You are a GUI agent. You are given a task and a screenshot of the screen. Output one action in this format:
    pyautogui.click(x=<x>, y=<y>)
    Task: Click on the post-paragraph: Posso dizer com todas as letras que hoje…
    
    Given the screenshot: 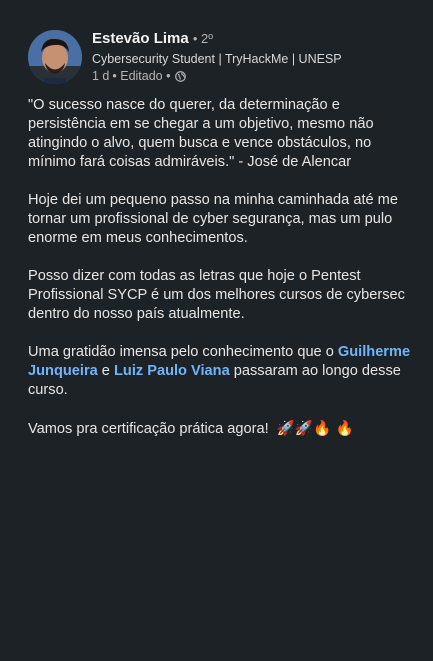 What is the action you would take?
    pyautogui.click(x=216, y=295)
    